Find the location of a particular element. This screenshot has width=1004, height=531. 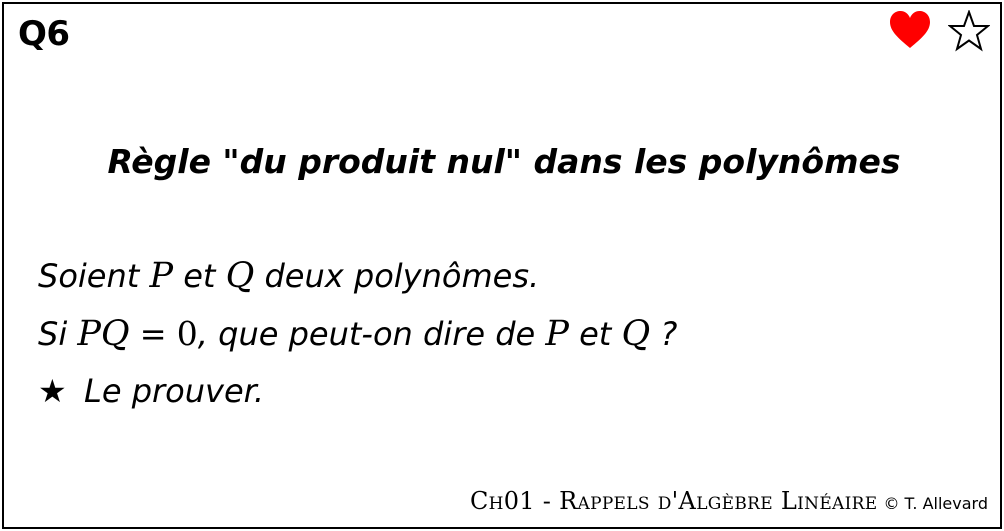

question-line-2: Si PQ = 0, que peut-on dire de P et Q ? is located at coordinates (357, 334).